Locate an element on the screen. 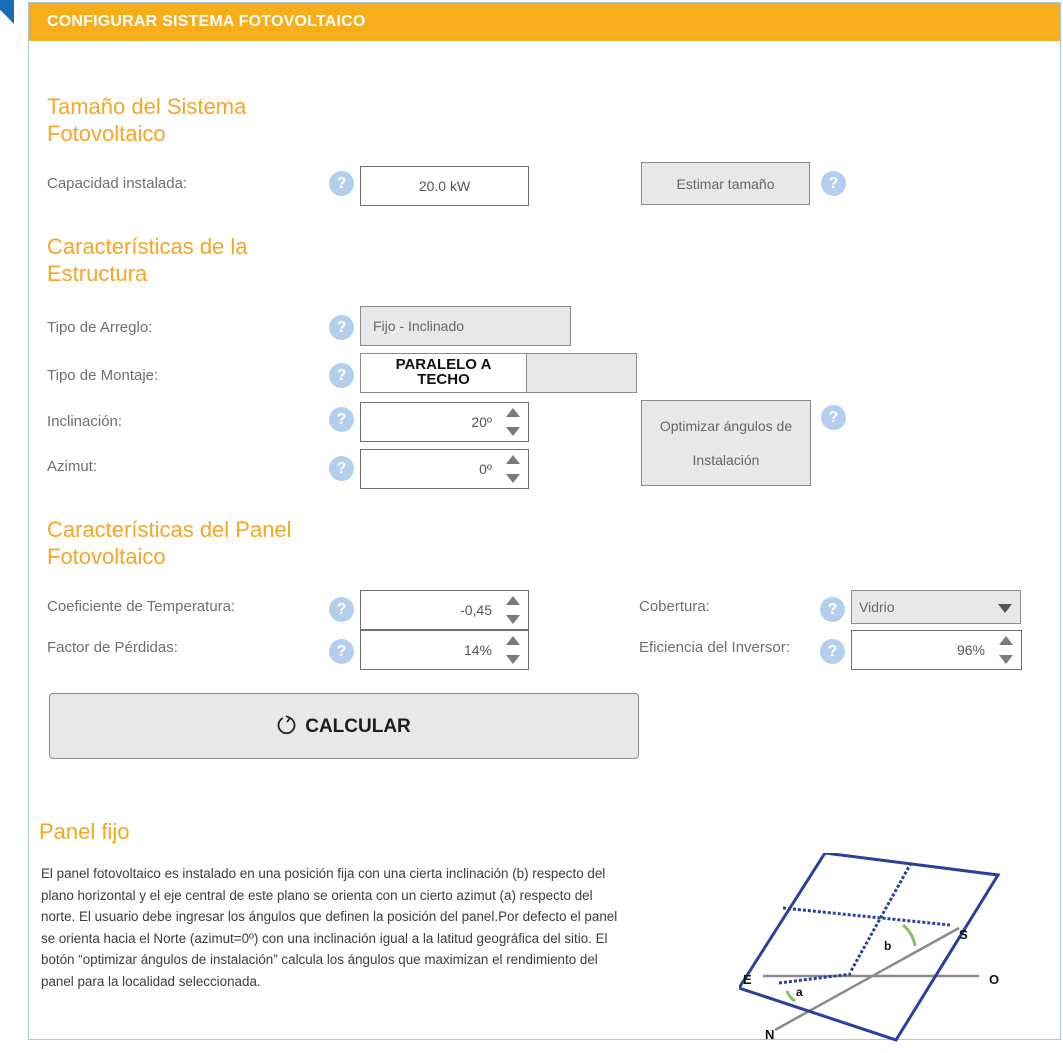 Image resolution: width=1063 pixels, height=1053 pixels. calculate-button-label: CALCULAR is located at coordinates (358, 726).